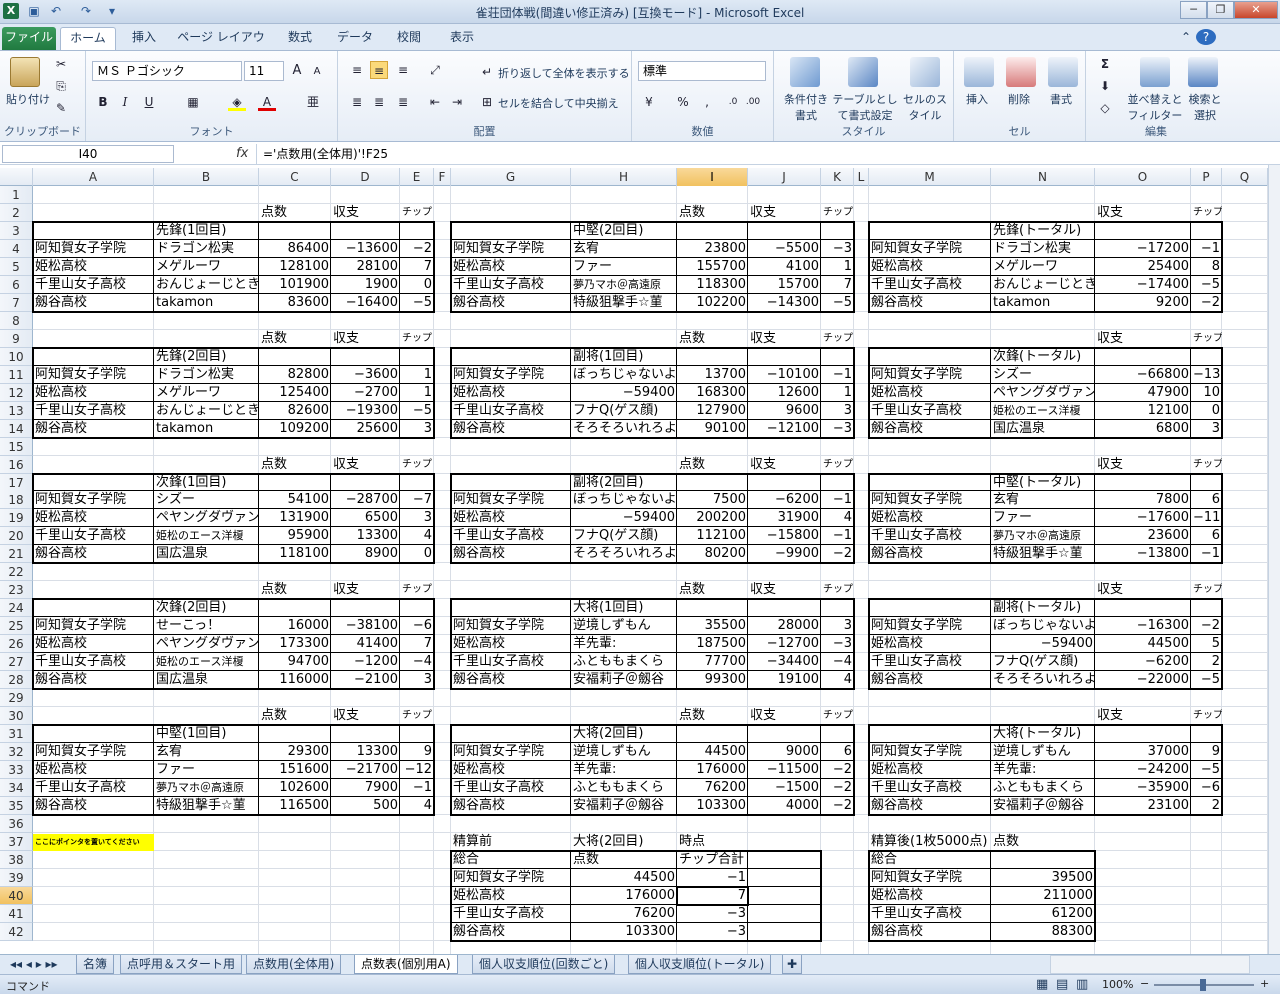 This screenshot has width=1280, height=994. What do you see at coordinates (1143, 680) in the screenshot?
I see `cell: −22000` at bounding box center [1143, 680].